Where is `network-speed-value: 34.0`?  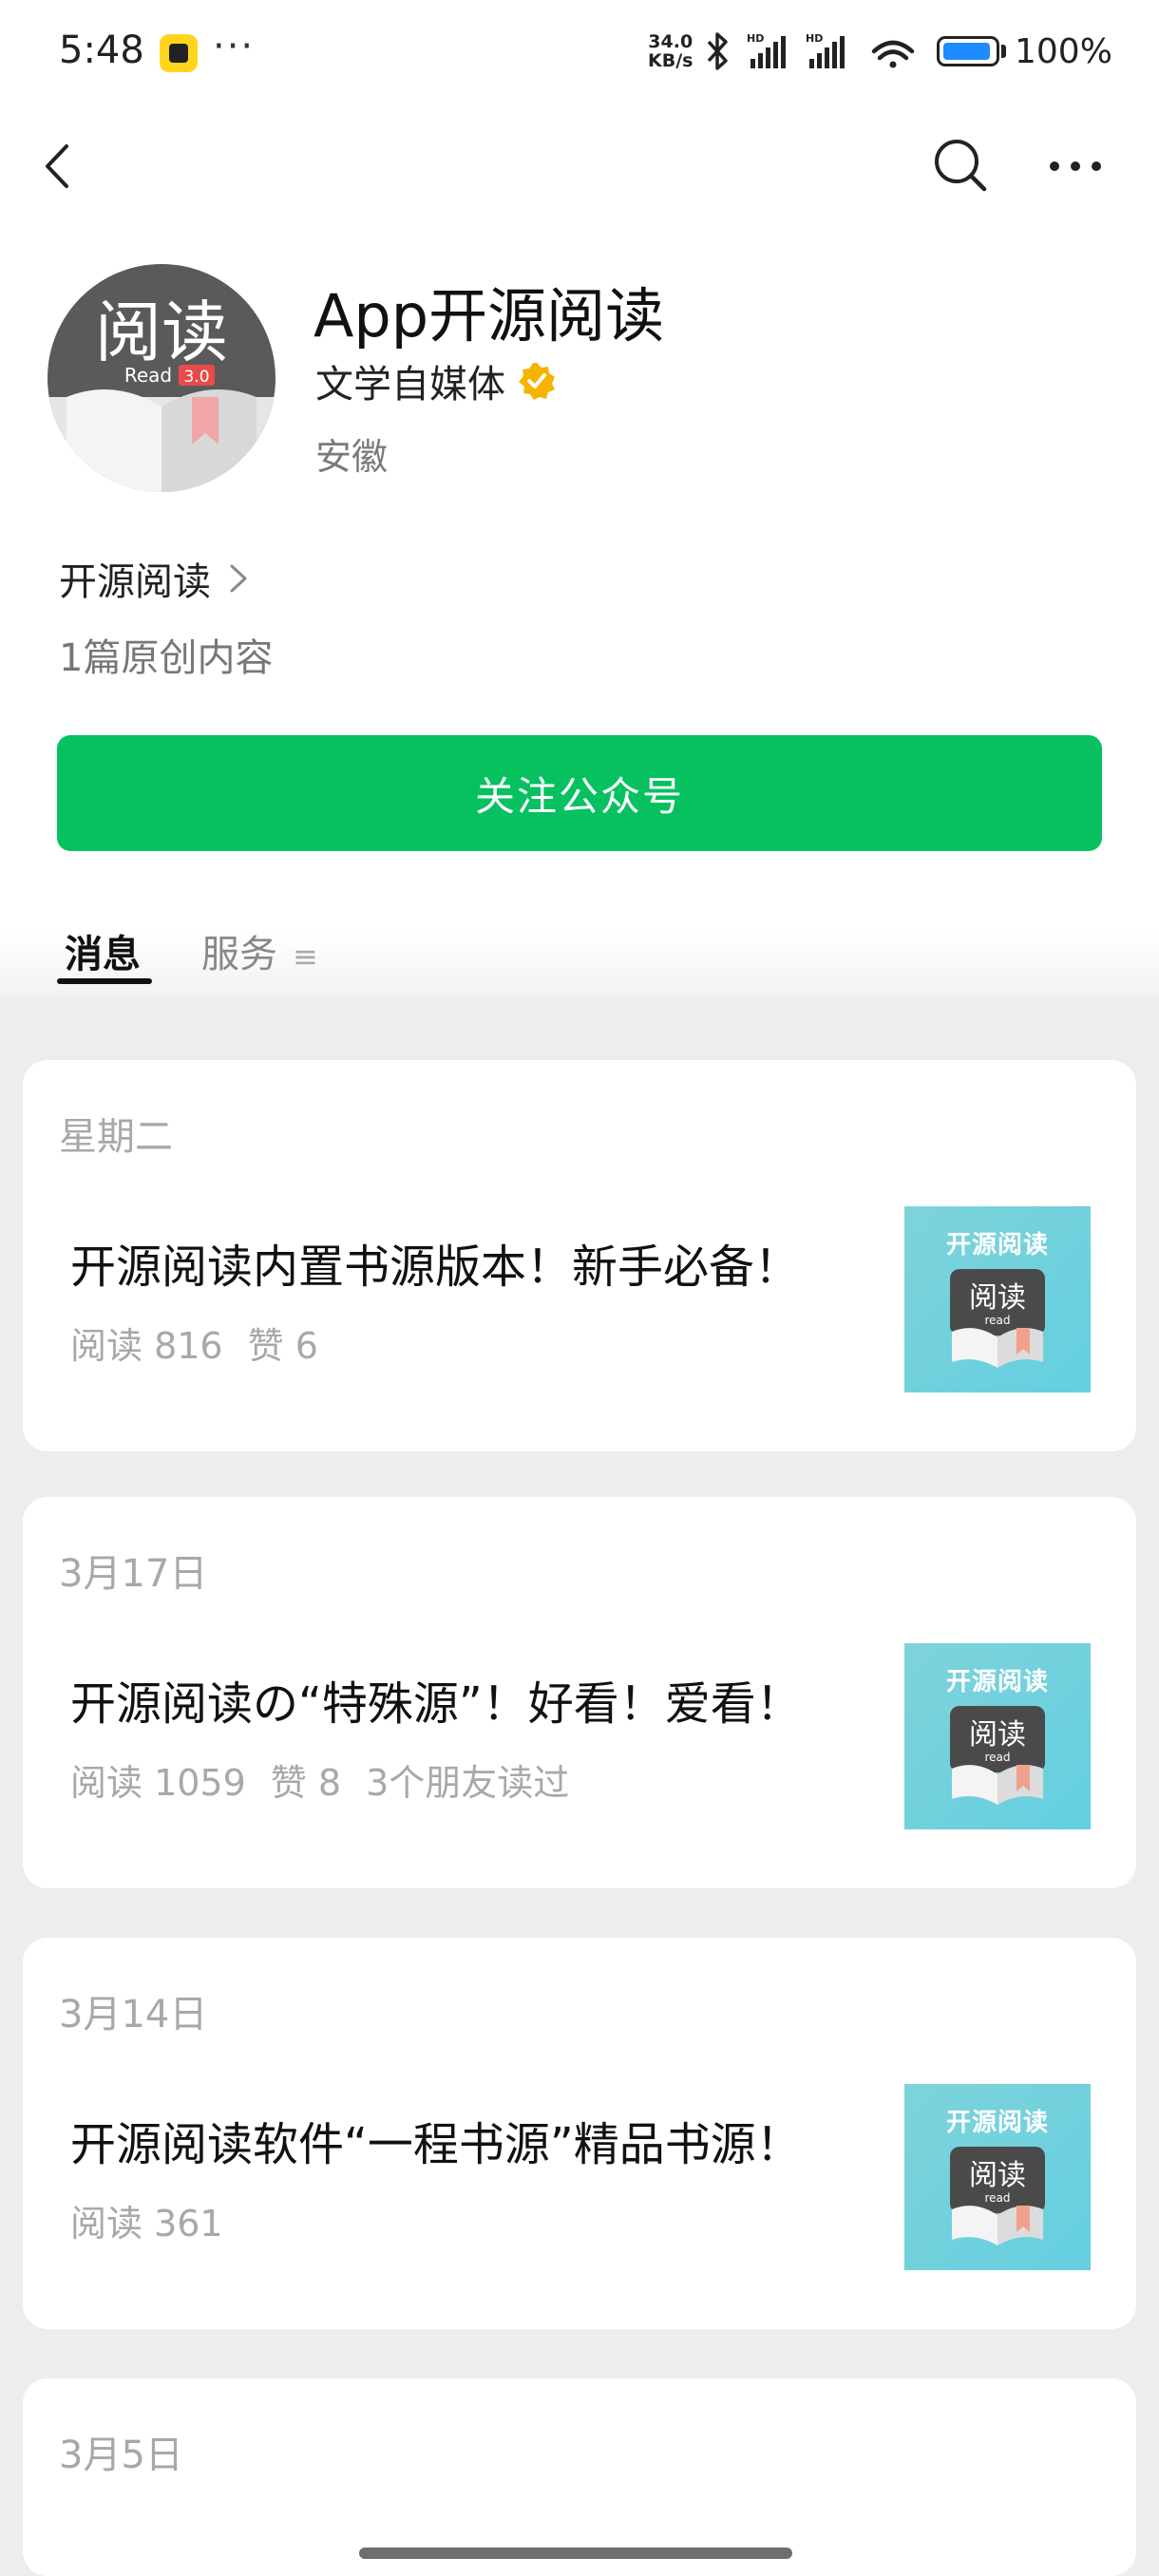 network-speed-value: 34.0 is located at coordinates (671, 41).